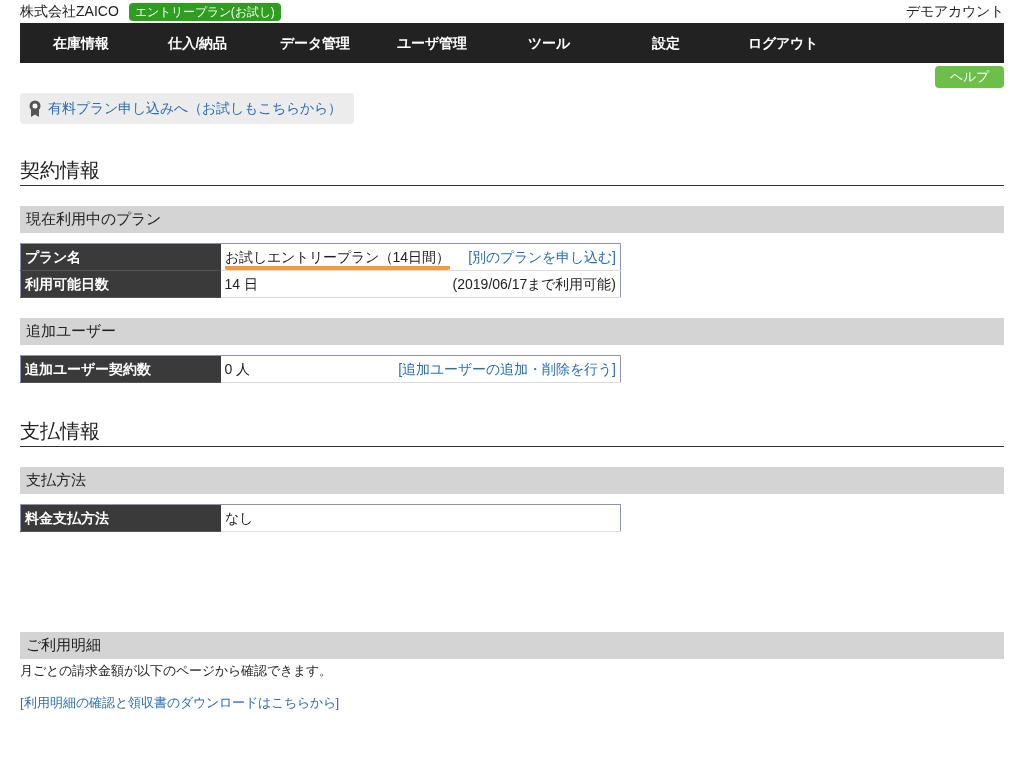 This screenshot has height=768, width=1024. I want to click on subsection-bar: ご利用明細, so click(512, 645).